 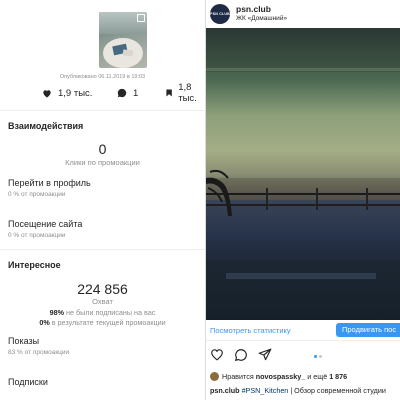 I want to click on from-promo-text: в результате текущей промоакции, so click(x=108, y=322).